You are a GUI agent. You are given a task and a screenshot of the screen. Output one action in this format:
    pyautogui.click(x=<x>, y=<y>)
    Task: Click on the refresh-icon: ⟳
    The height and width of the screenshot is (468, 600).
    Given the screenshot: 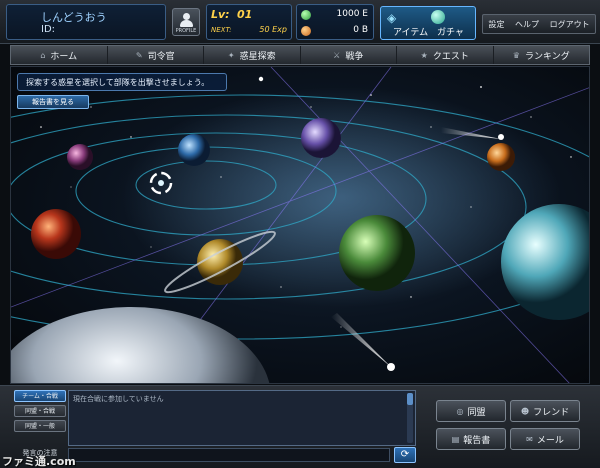 What is the action you would take?
    pyautogui.click(x=405, y=454)
    